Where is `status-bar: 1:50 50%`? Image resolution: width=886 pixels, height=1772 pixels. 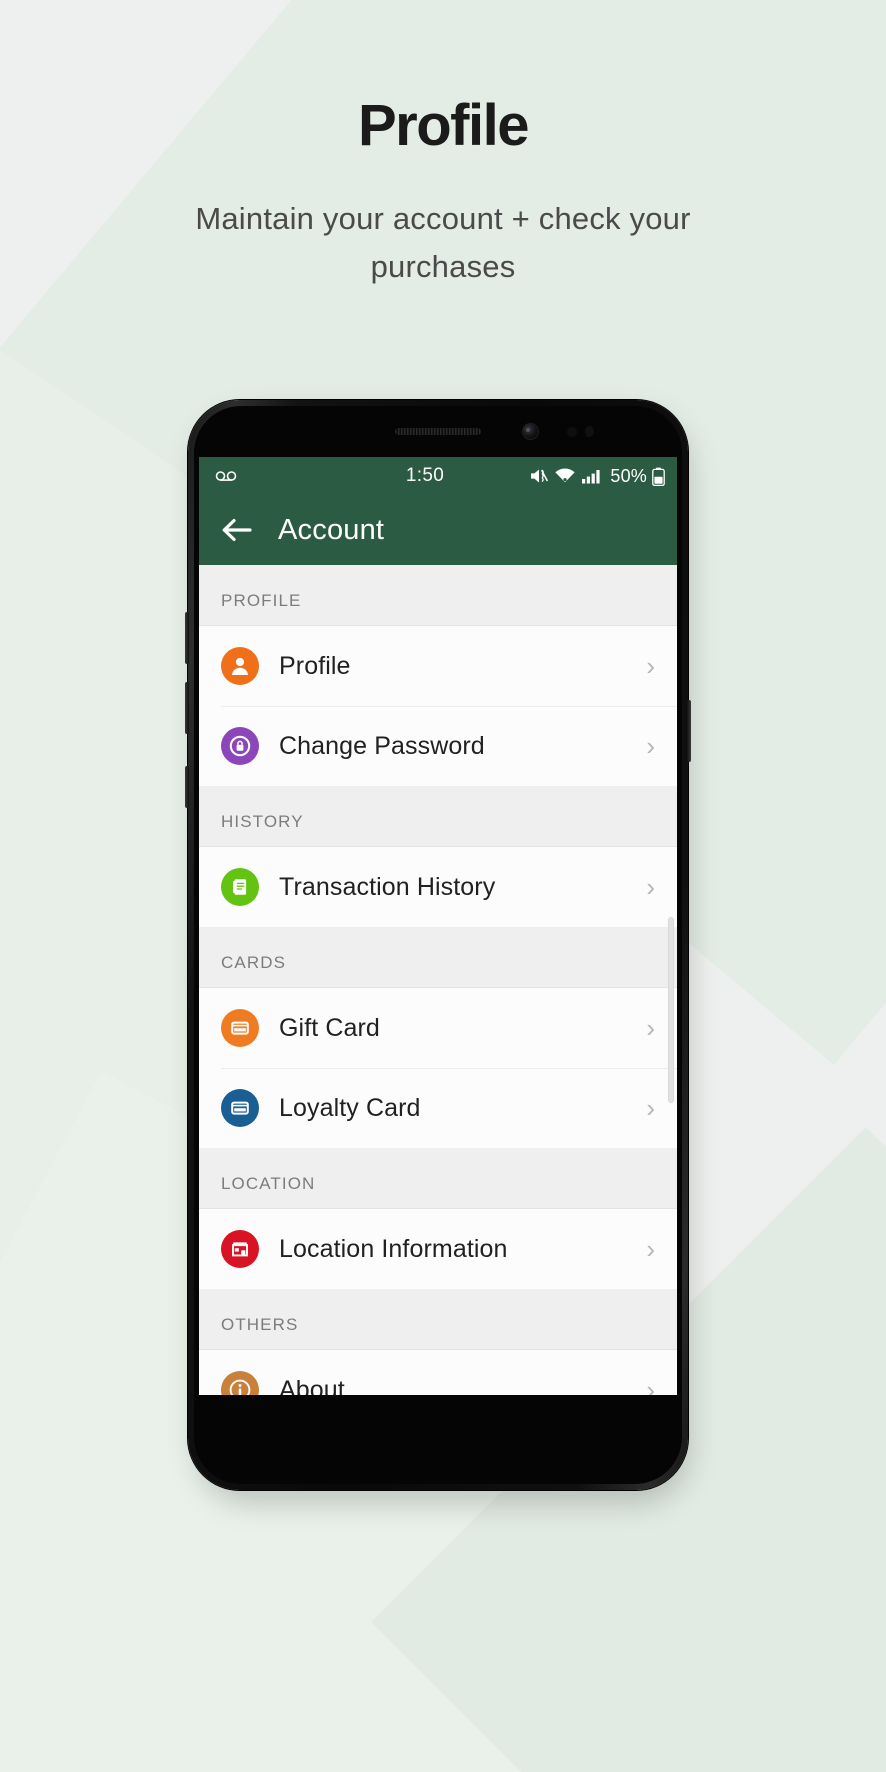 status-bar: 1:50 50% is located at coordinates (438, 476).